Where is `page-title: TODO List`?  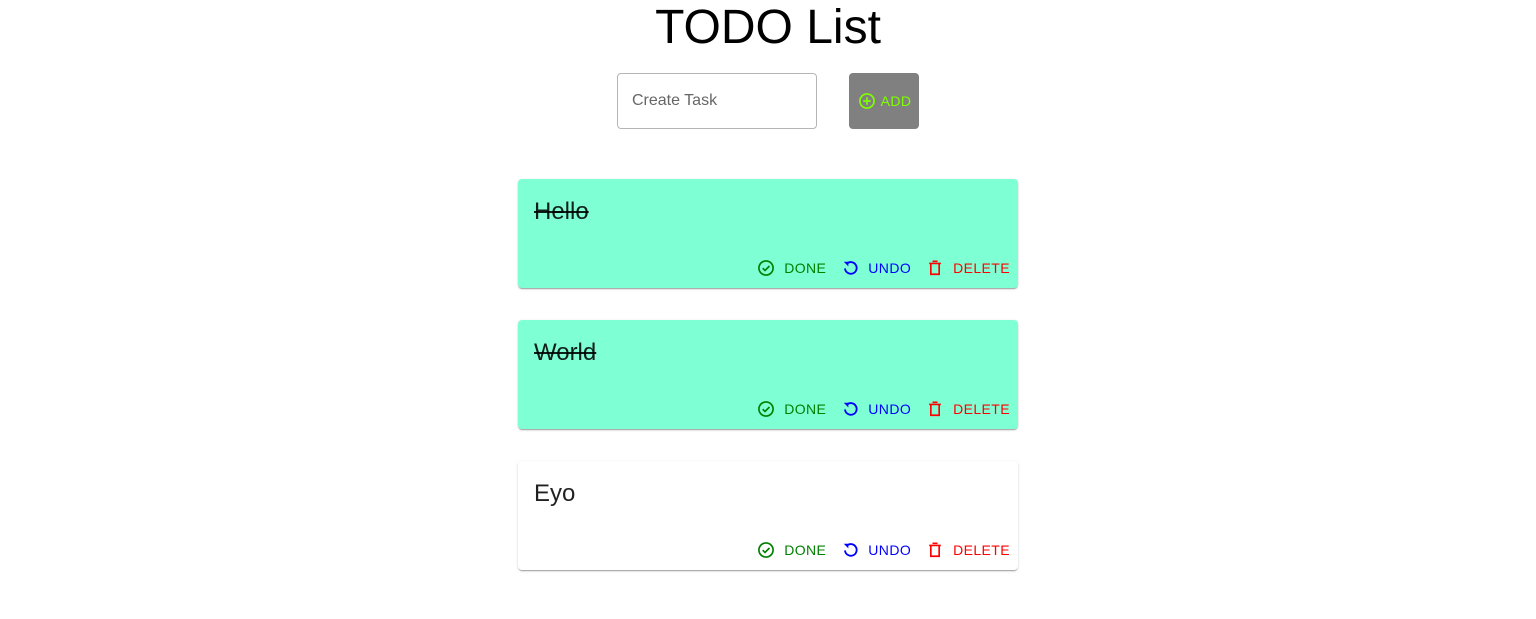
page-title: TODO List is located at coordinates (768, 27).